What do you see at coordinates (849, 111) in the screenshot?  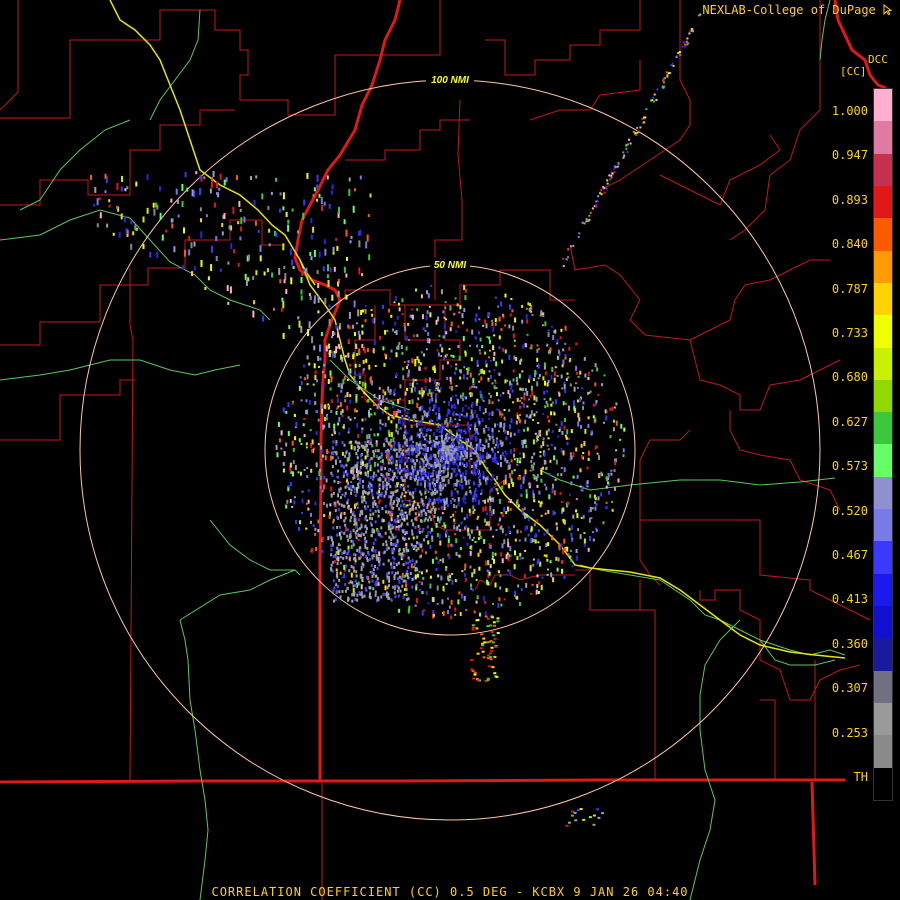 I see `legend-tick-label: 1.000` at bounding box center [849, 111].